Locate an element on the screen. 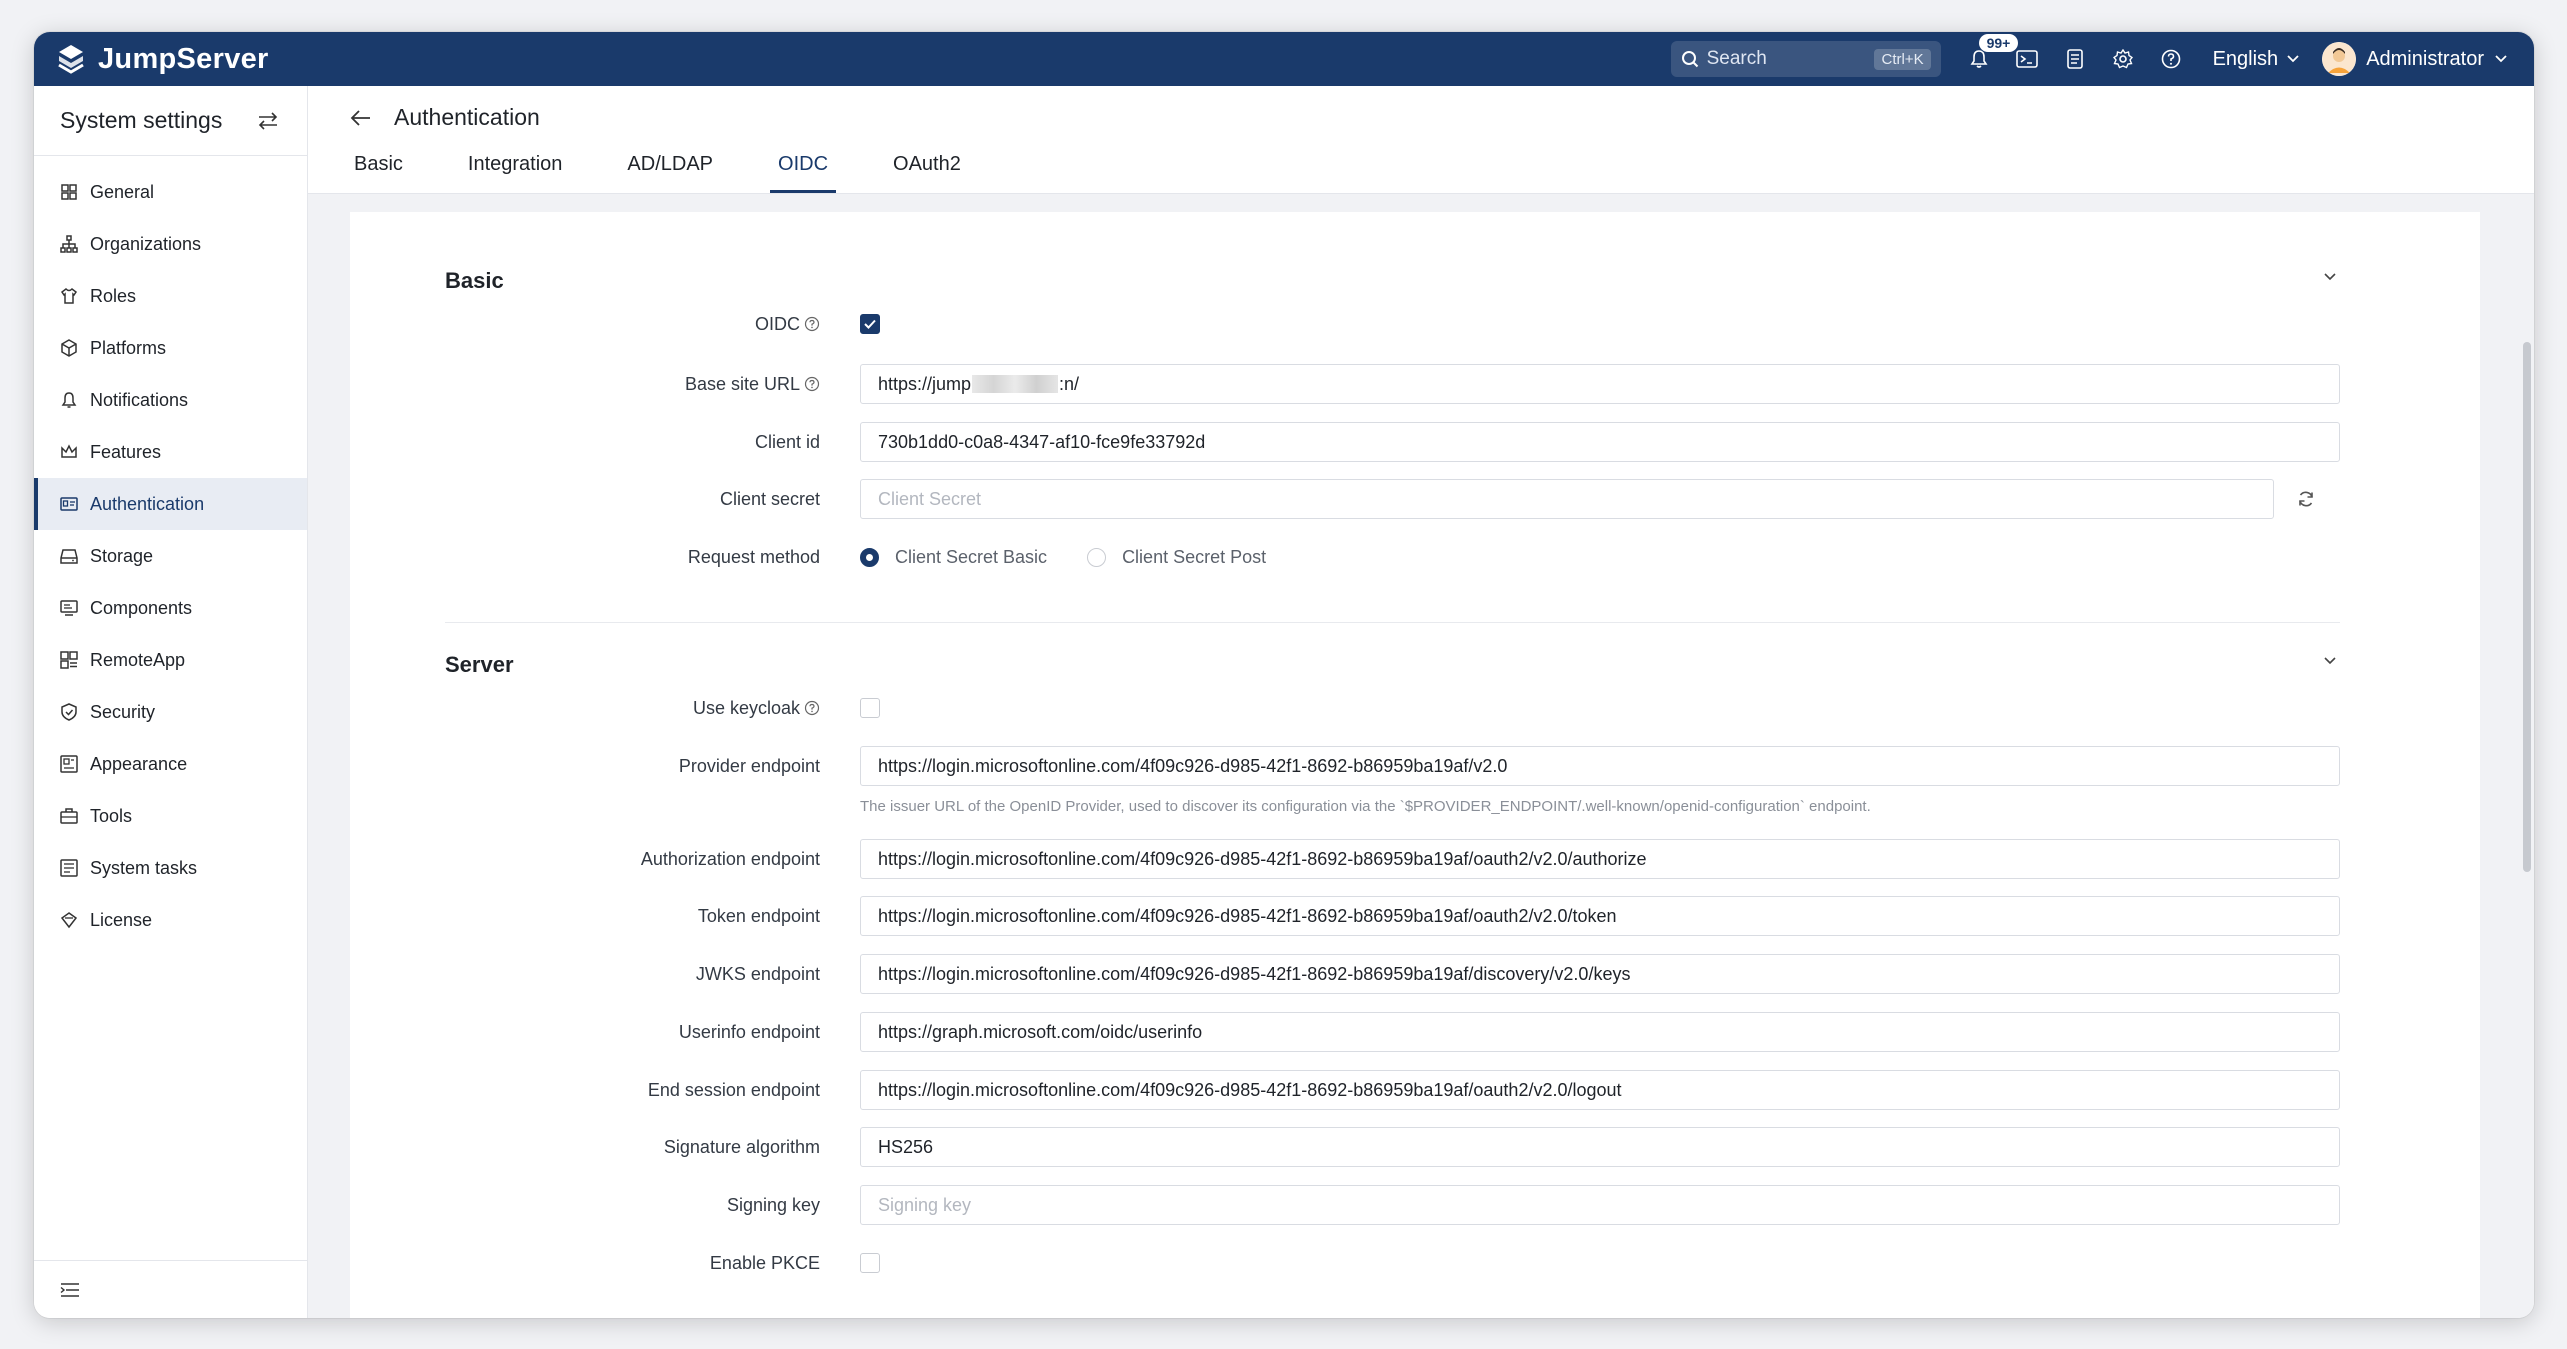 The height and width of the screenshot is (1349, 2567). client-secret-label: Client secret is located at coordinates (769, 498).